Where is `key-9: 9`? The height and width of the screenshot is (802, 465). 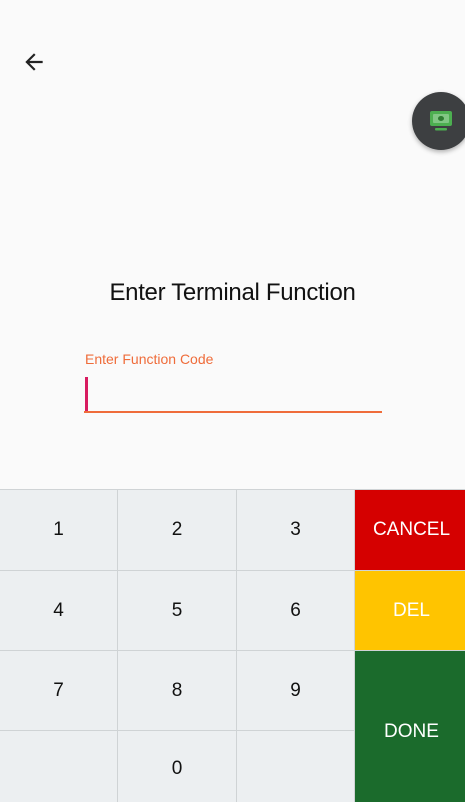
key-9: 9 is located at coordinates (295, 690).